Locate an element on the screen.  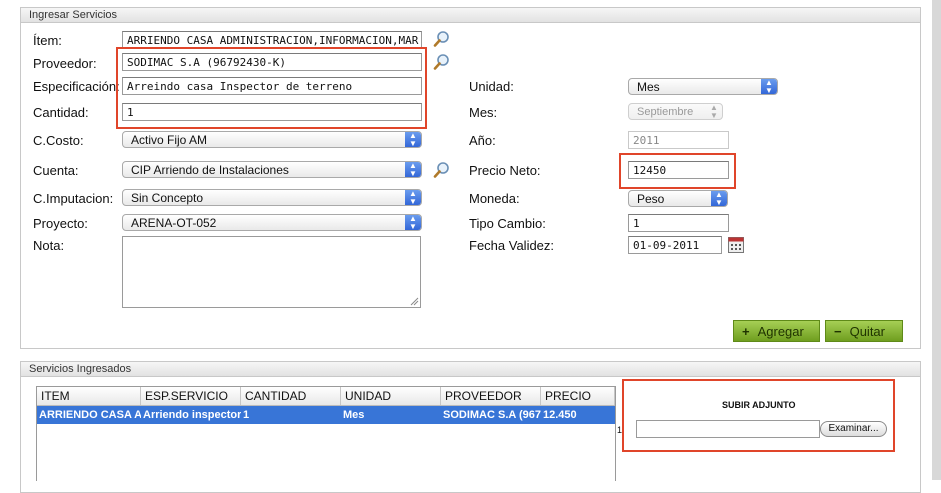
table-cell: 12.450 is located at coordinates (560, 415).